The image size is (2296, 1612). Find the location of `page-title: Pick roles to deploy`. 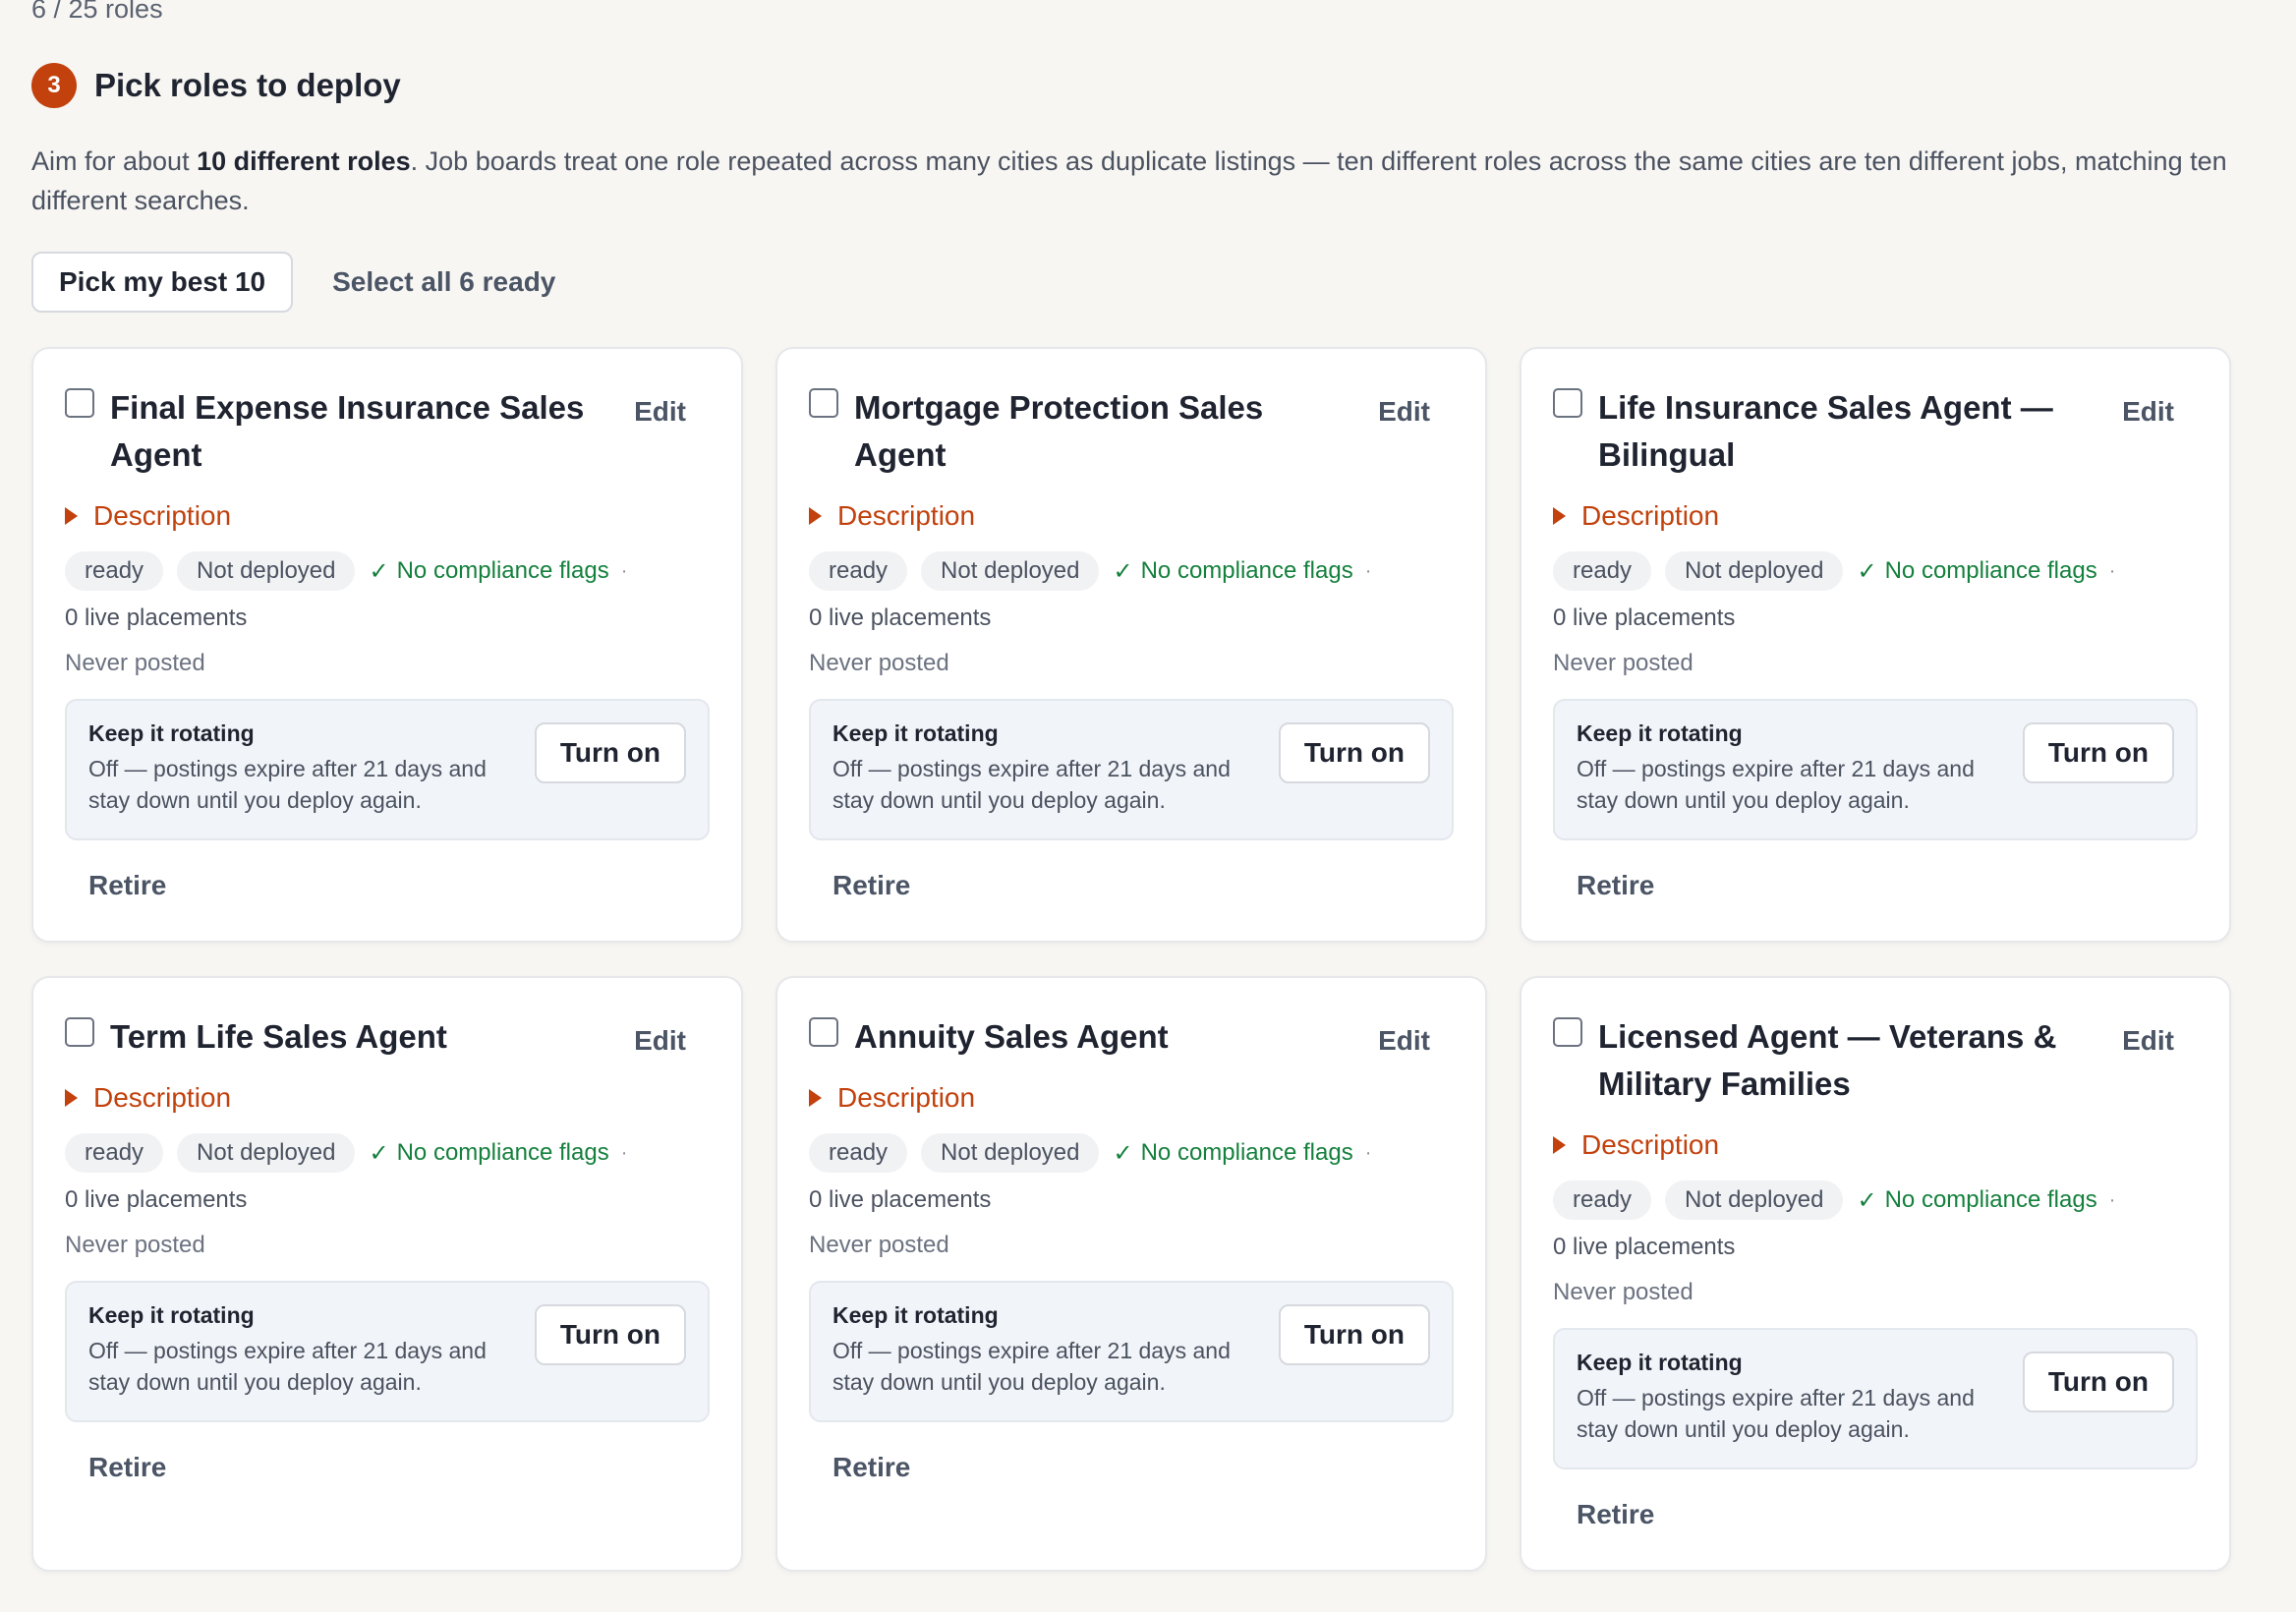

page-title: Pick roles to deploy is located at coordinates (248, 85).